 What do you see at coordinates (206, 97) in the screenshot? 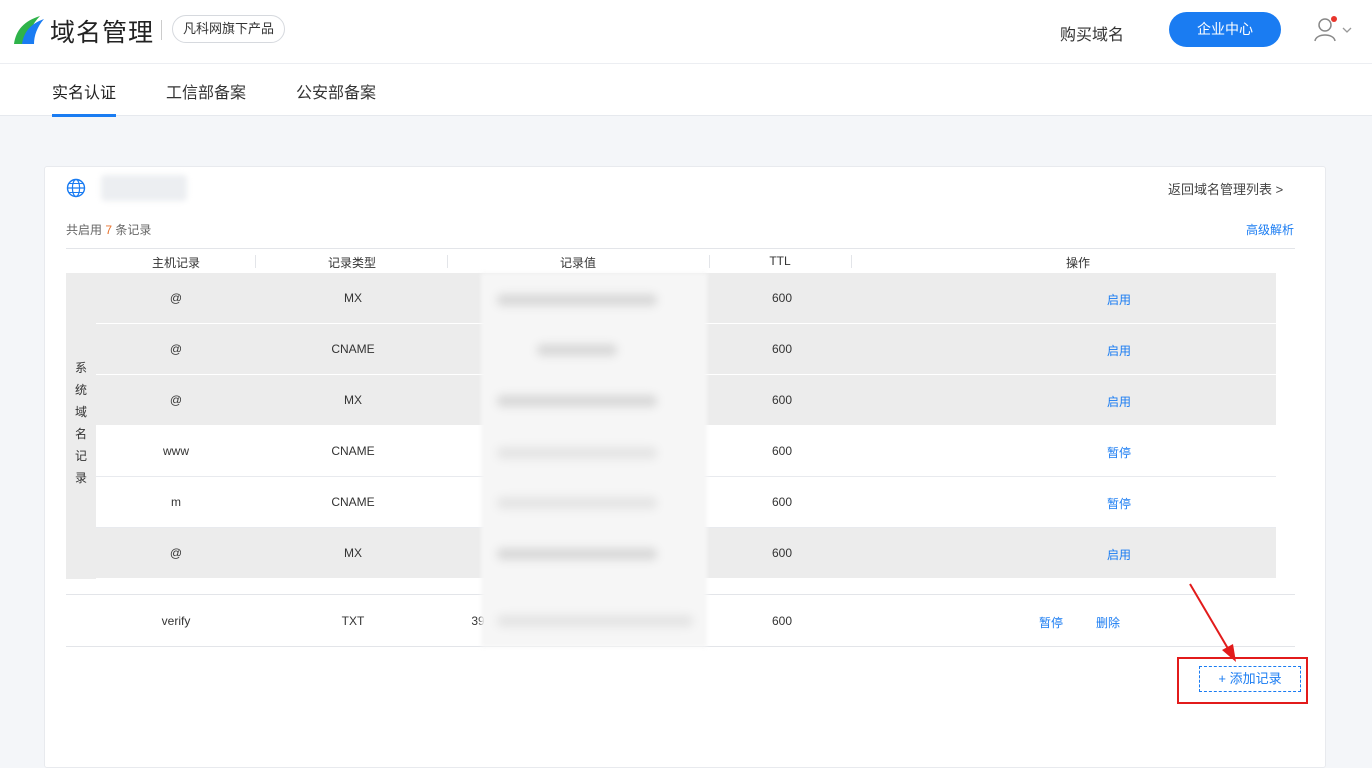
I see `tab-miit-filing: 工信部备案` at bounding box center [206, 97].